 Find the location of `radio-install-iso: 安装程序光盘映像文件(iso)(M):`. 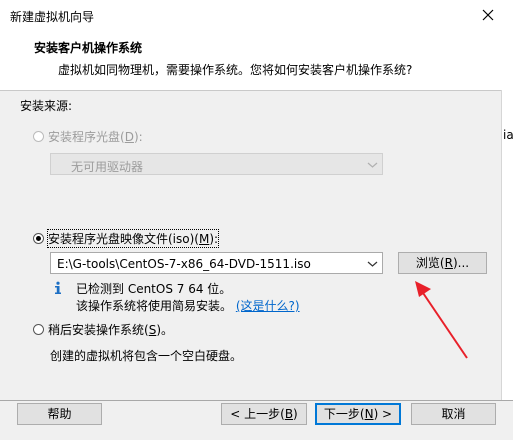

radio-install-iso: 安装程序光盘映像文件(iso)(M): is located at coordinates (126, 238).